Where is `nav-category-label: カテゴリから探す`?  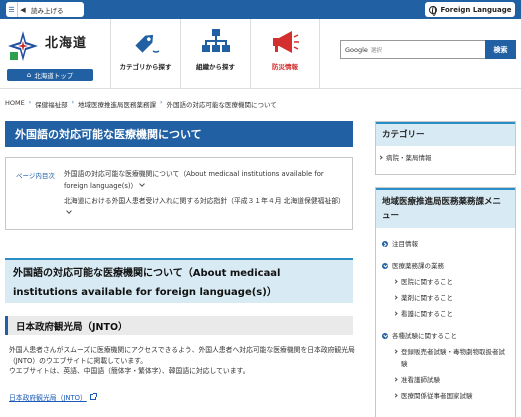
nav-category-label: カテゴリから探す is located at coordinates (145, 67).